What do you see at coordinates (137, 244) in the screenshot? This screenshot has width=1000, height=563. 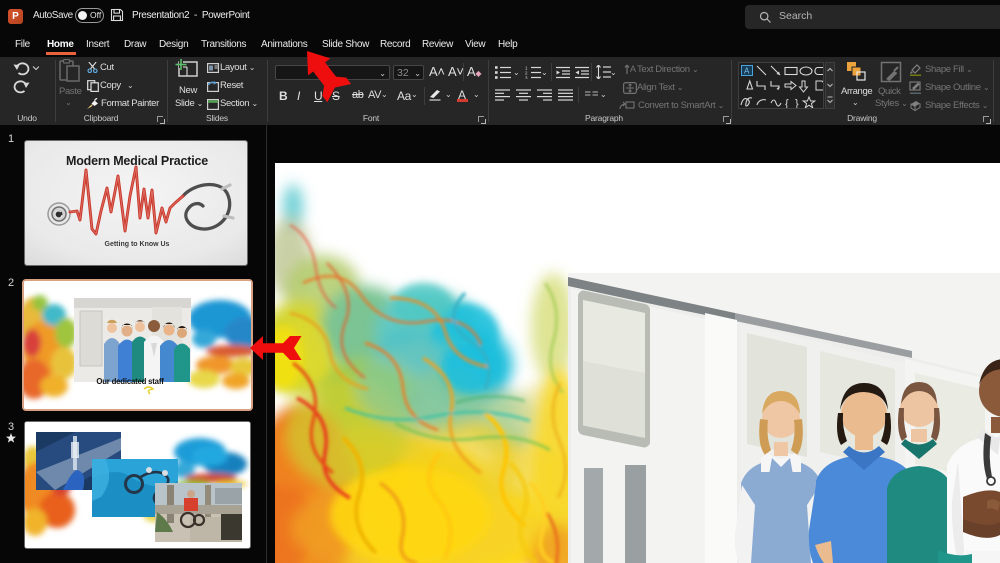 I see `svg-text: Getting to Know Us` at bounding box center [137, 244].